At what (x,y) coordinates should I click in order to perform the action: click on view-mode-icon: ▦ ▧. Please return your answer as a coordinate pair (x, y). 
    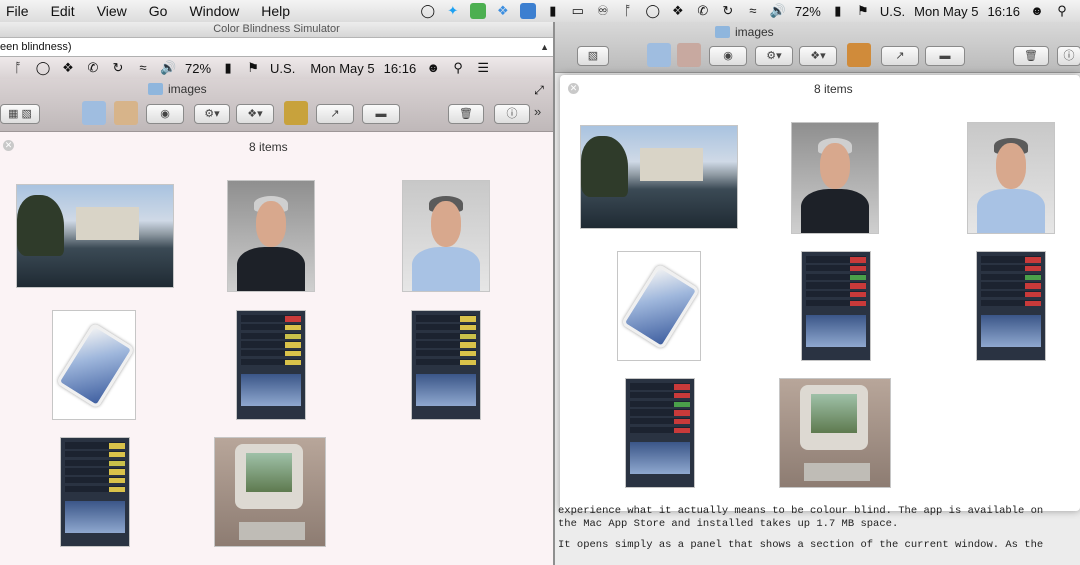
    Looking at the image, I should click on (20, 114).